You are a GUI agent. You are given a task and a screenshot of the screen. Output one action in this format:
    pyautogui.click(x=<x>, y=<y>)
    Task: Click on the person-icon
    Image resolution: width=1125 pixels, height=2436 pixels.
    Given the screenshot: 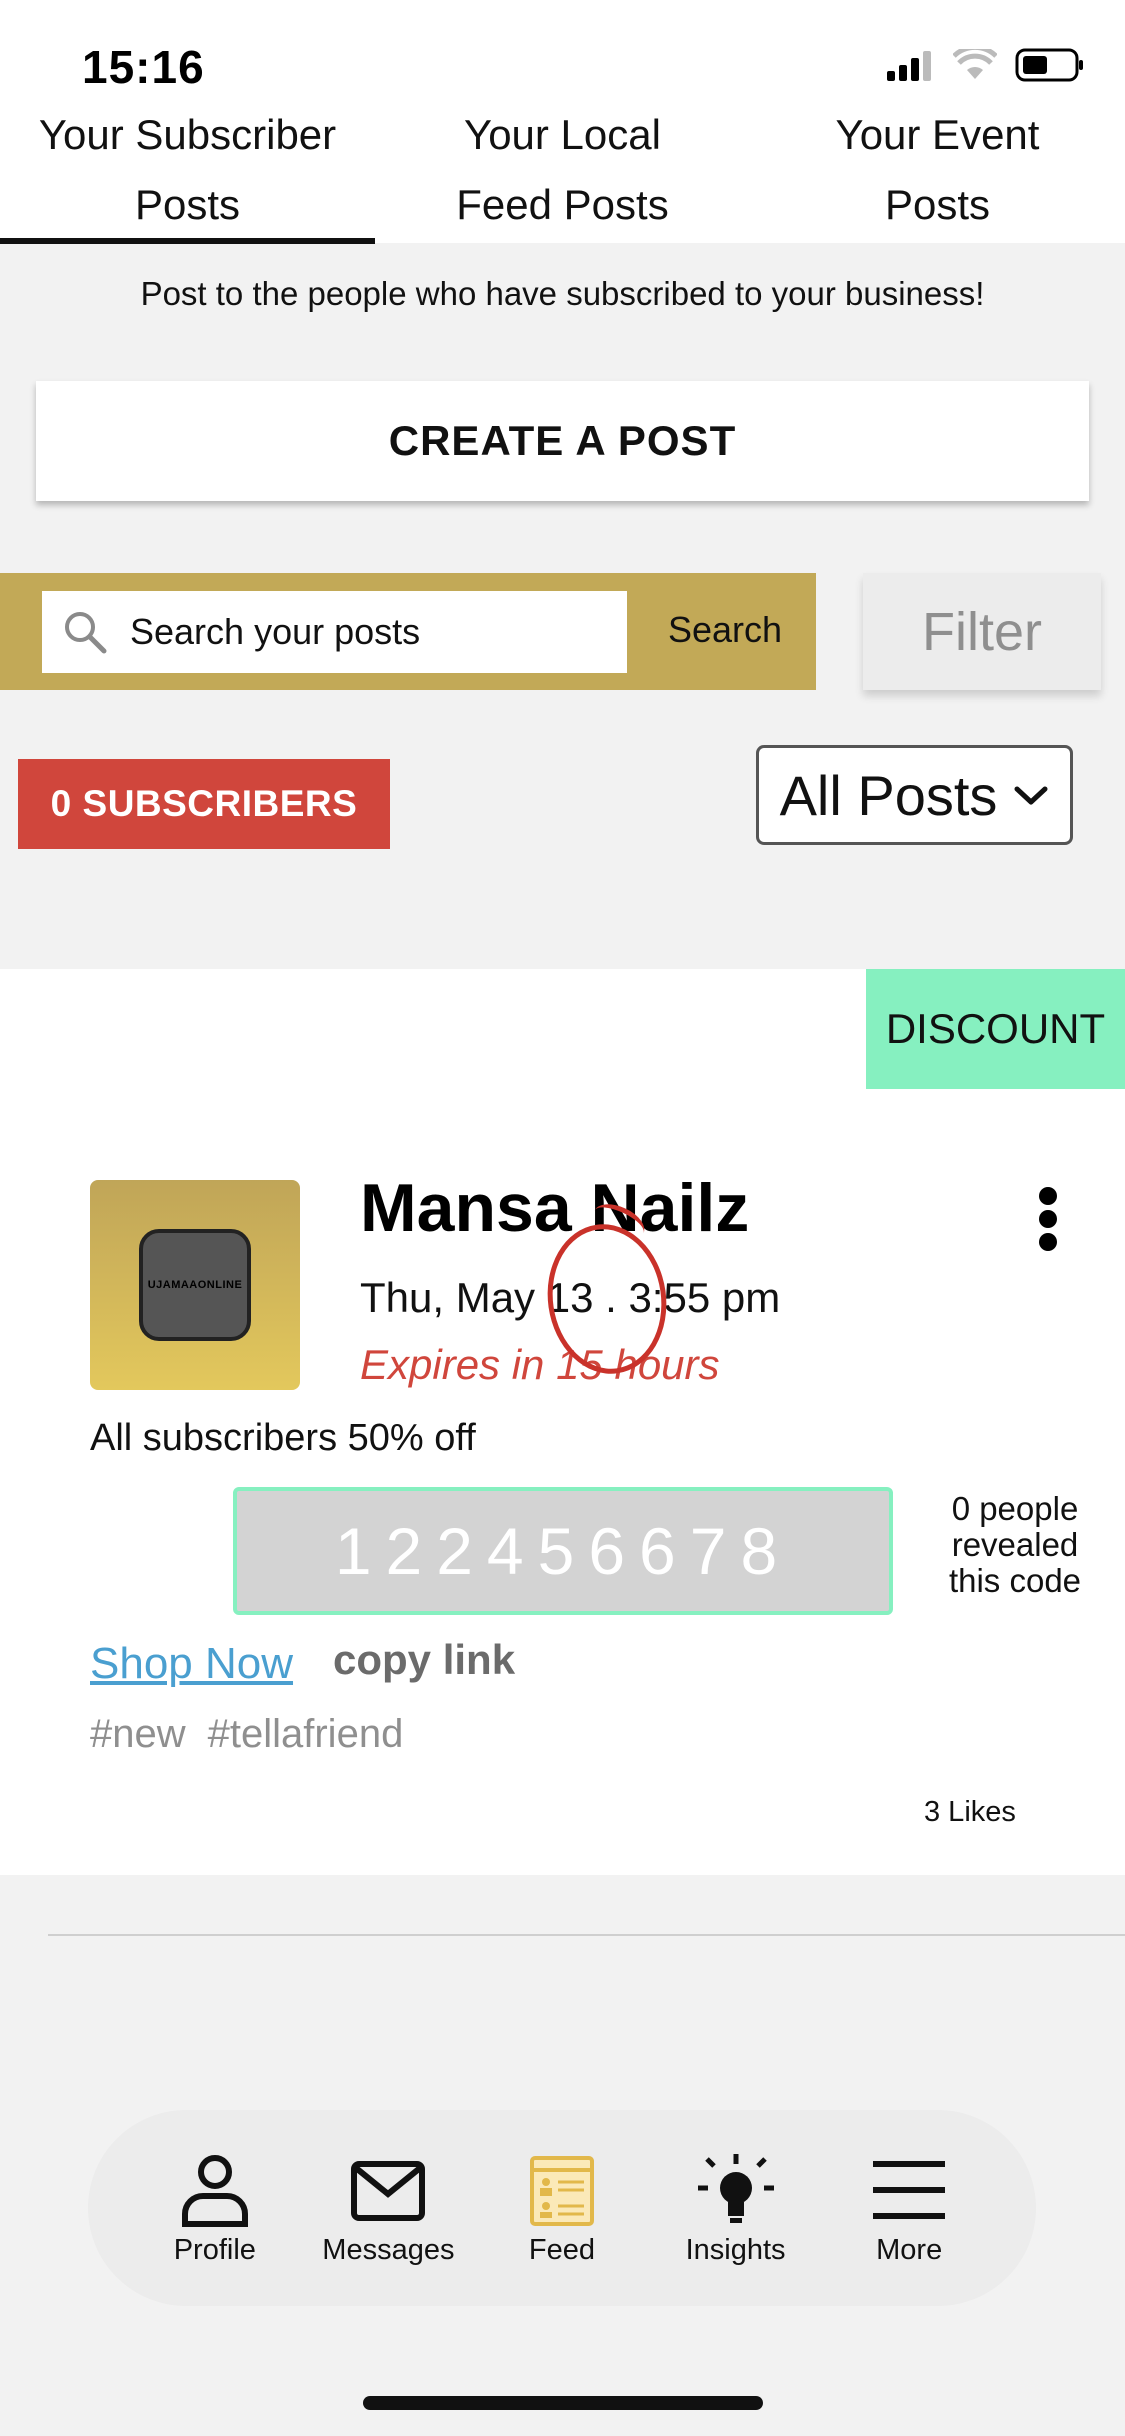 What is the action you would take?
    pyautogui.click(x=214, y=2190)
    